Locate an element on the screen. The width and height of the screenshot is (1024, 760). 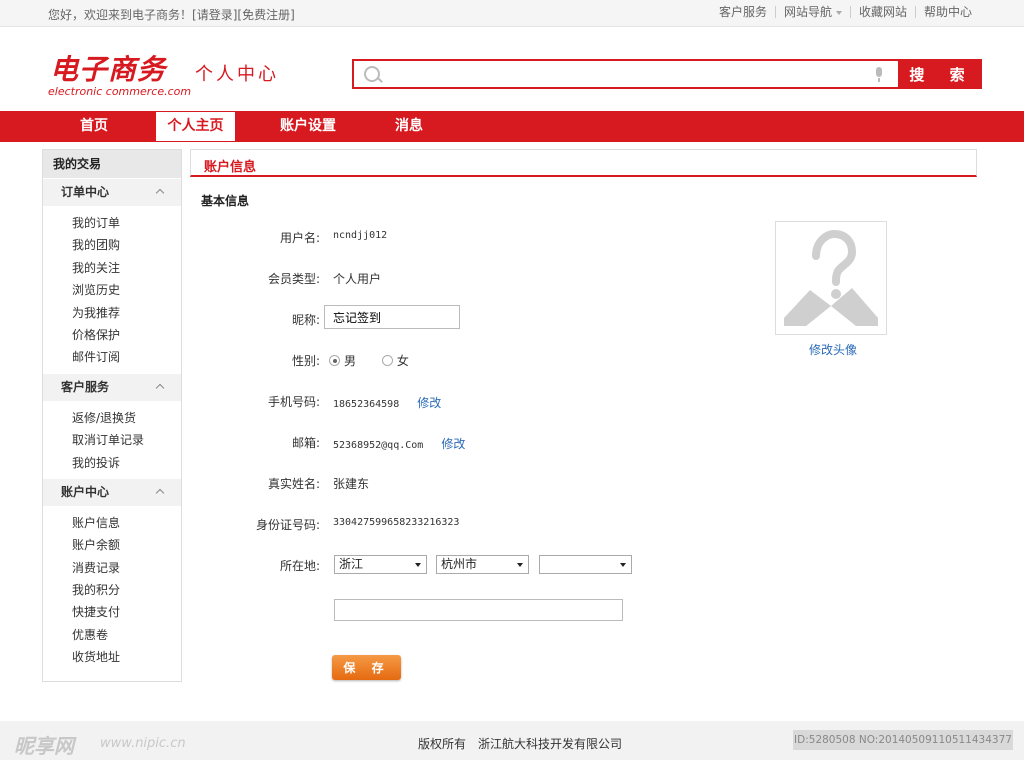
nav-item-account-settings: 账户设置 is located at coordinates (308, 126).